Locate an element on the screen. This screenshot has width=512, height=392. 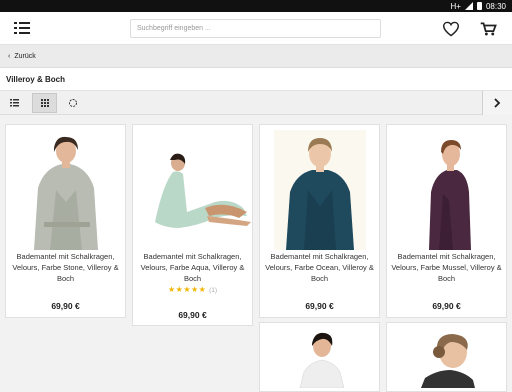
rating-stars: ★★★★★ is located at coordinates (187, 289).